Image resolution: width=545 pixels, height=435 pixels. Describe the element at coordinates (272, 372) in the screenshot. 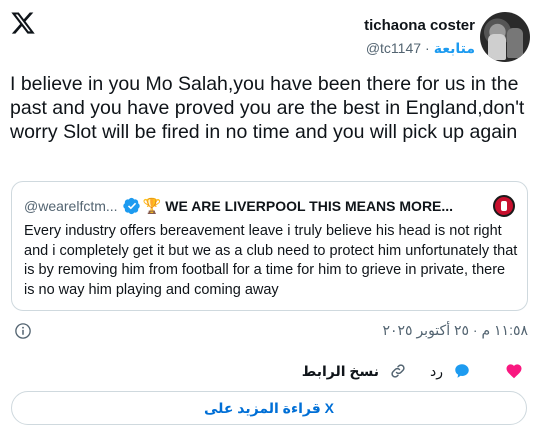

I see `tweet-actions: رد نسخ الرابط` at that location.